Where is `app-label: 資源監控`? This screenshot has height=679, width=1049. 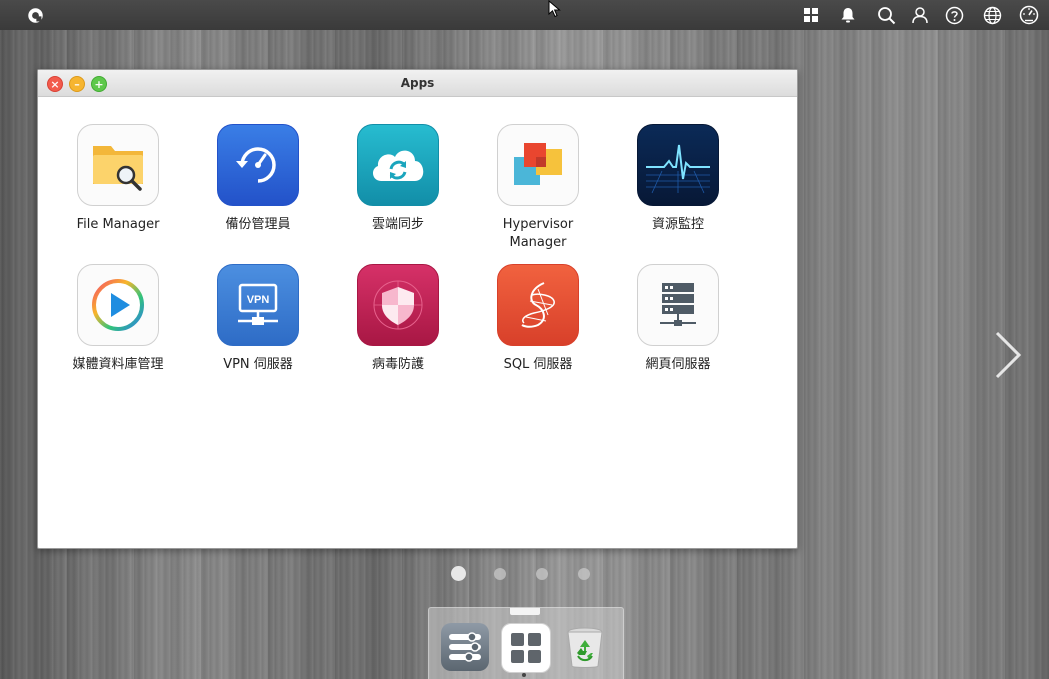 app-label: 資源監控 is located at coordinates (677, 224).